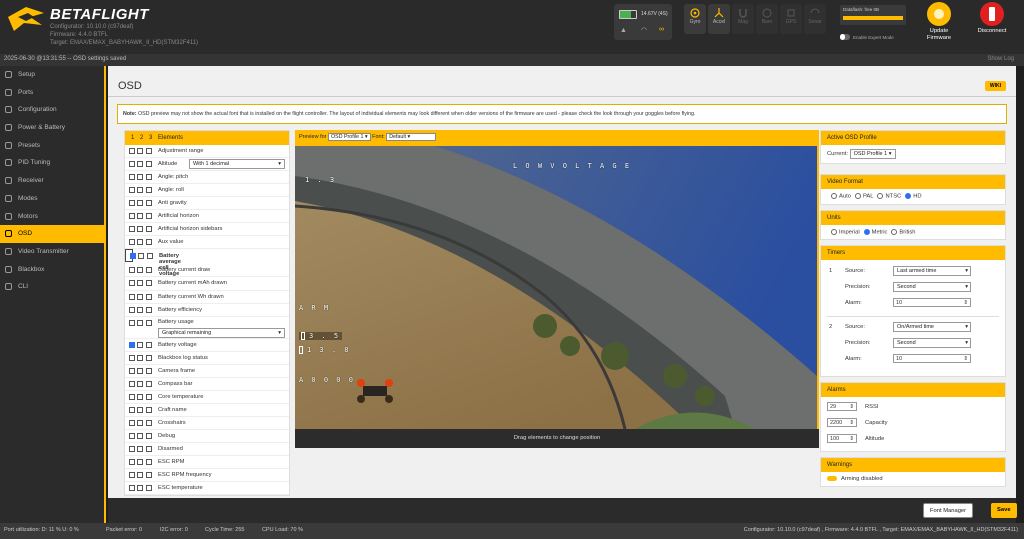 This screenshot has width=1024, height=539. Describe the element at coordinates (845, 37) in the screenshot. I see `expert-mode-toggle` at that location.